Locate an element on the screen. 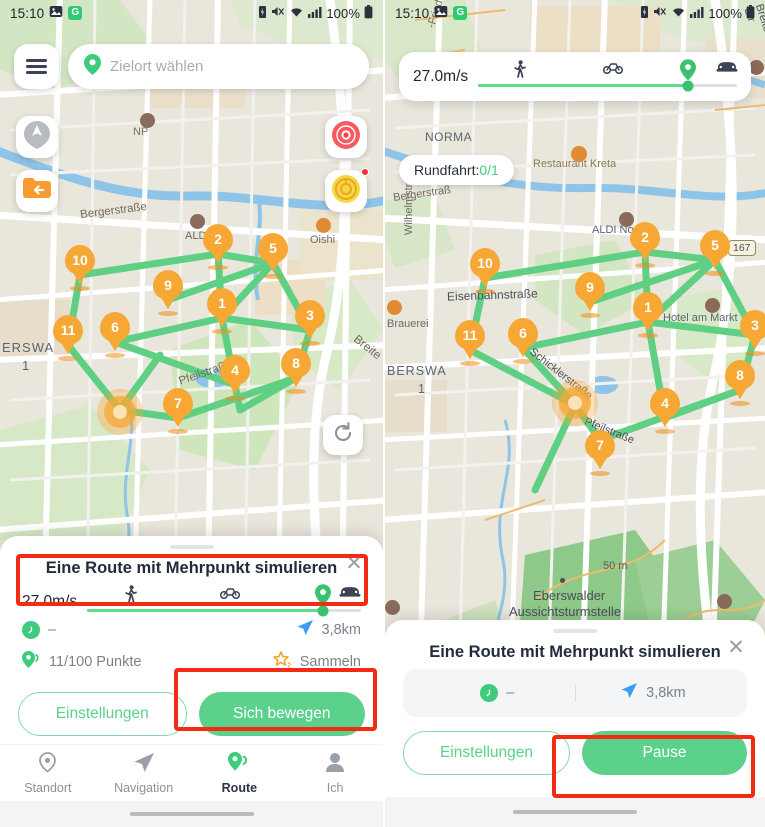 This screenshot has width=765, height=827. import-route-button is located at coordinates (37, 191).